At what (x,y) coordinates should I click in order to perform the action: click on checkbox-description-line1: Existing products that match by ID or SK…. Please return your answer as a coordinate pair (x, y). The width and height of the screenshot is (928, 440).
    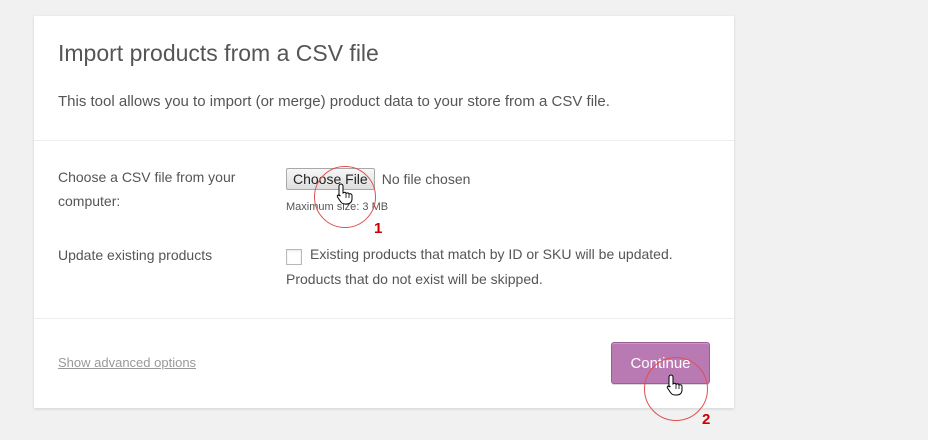
    Looking at the image, I should click on (491, 254).